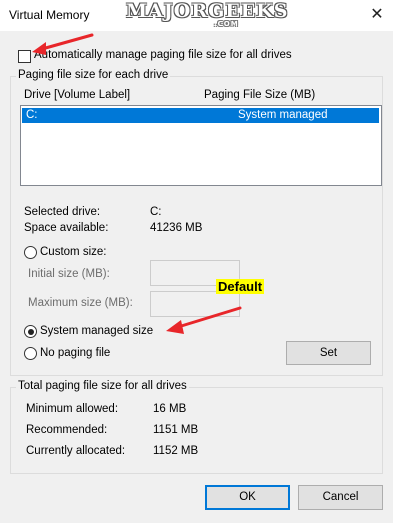 This screenshot has height=523, width=393. Describe the element at coordinates (204, 320) in the screenshot. I see `annotation-arrow-default` at that location.